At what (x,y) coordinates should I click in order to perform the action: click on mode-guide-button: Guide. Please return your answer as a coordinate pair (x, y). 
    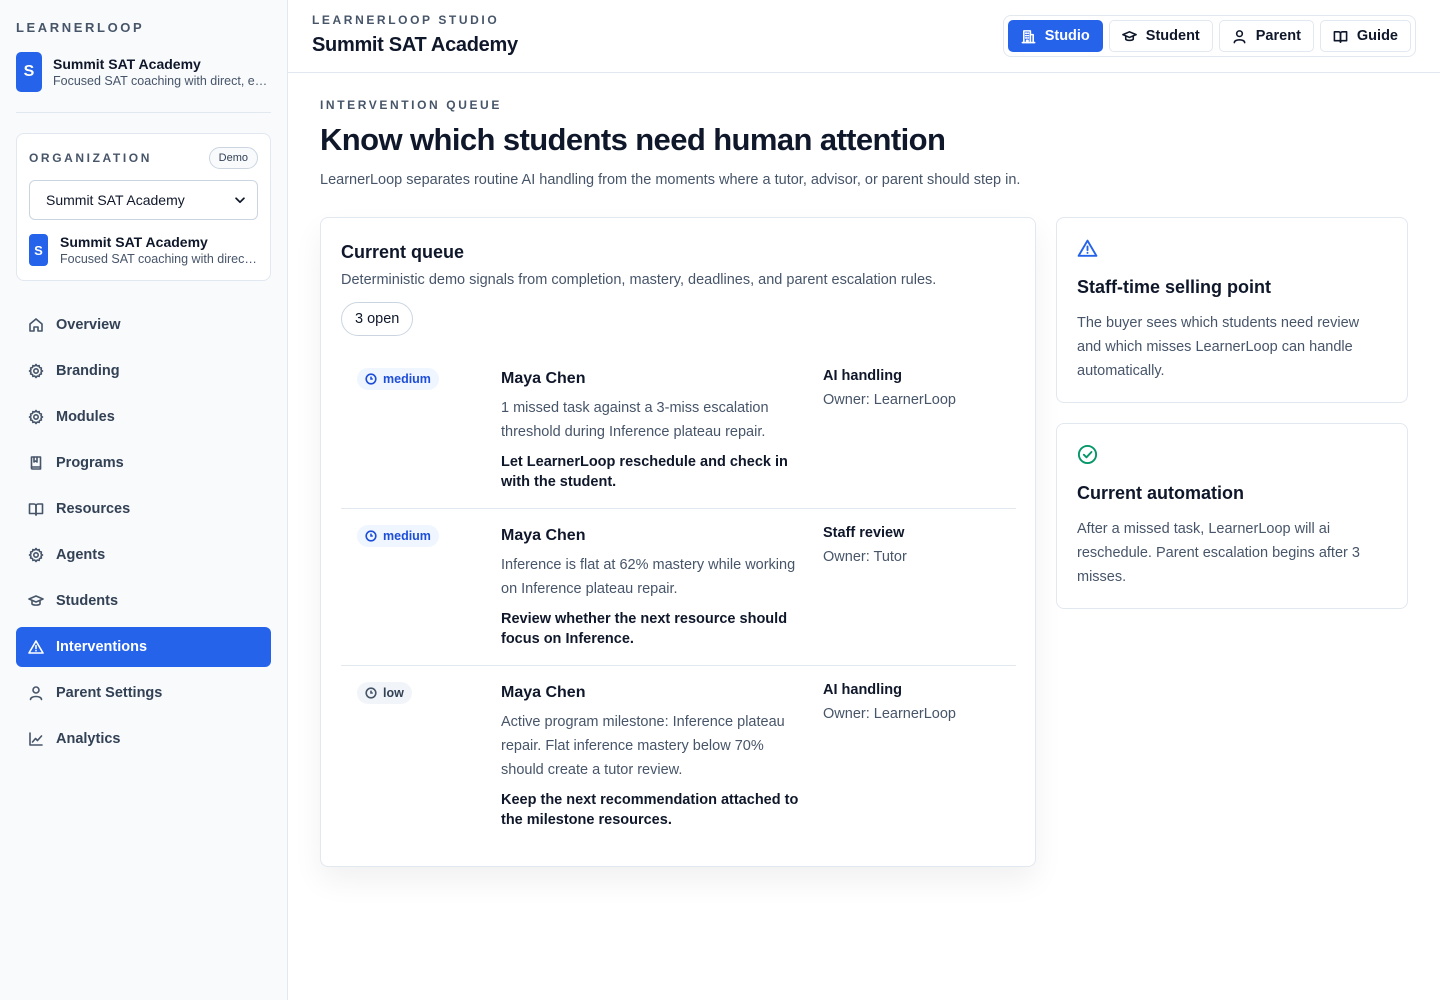
    Looking at the image, I should click on (1365, 36).